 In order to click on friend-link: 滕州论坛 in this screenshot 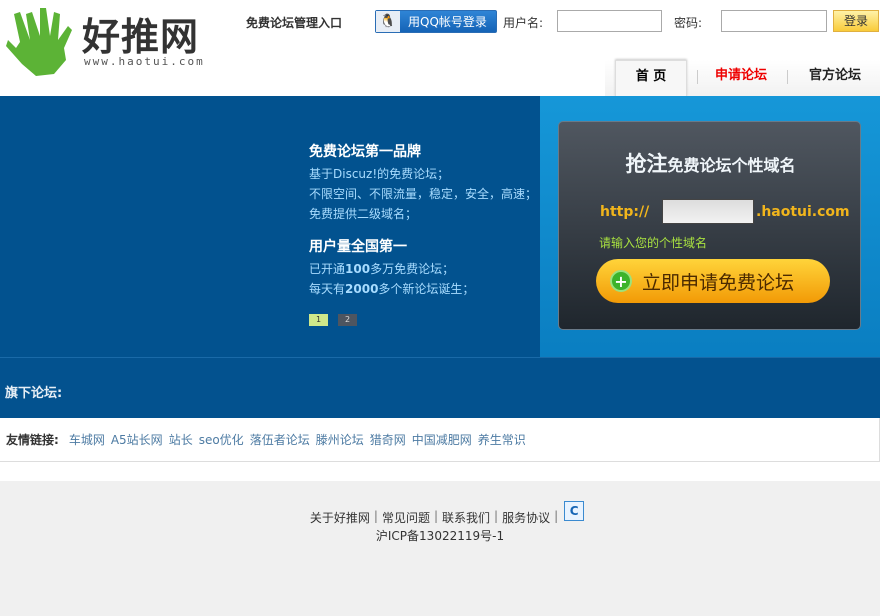, I will do `click(340, 439)`.